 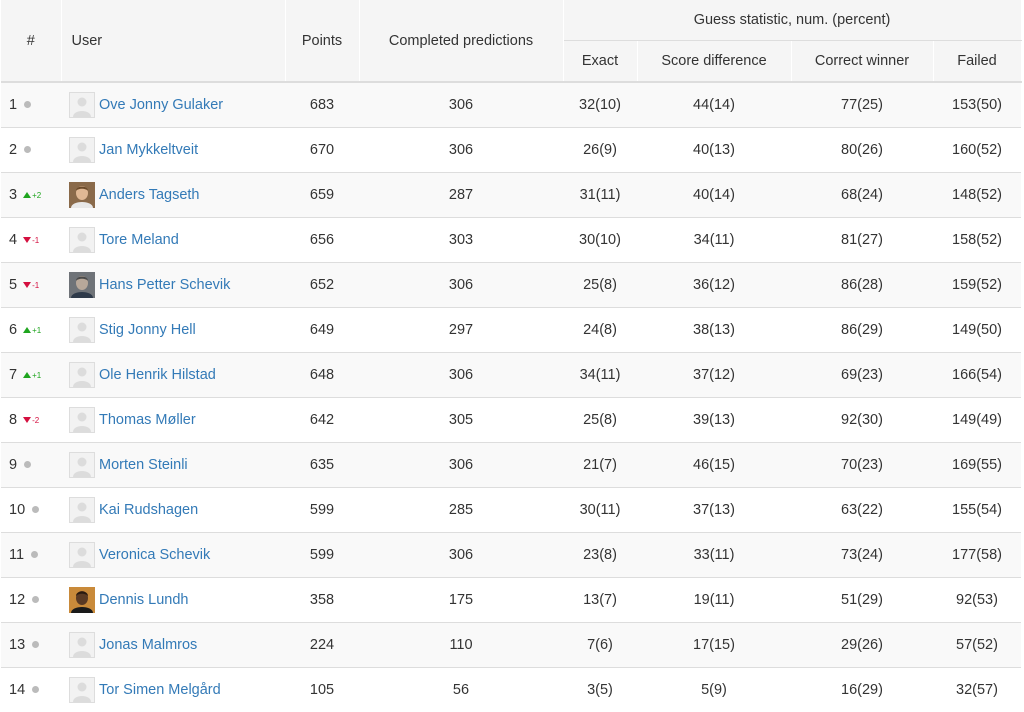 I want to click on score-difference-cell: 36(12), so click(x=714, y=285).